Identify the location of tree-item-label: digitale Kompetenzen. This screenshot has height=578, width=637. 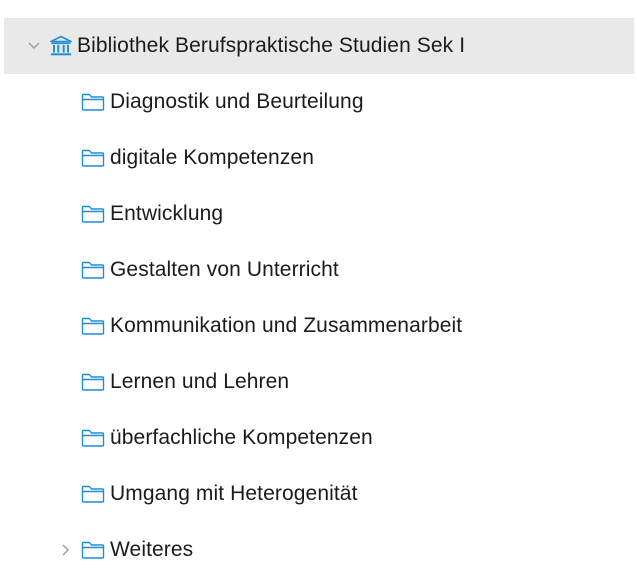
(212, 157).